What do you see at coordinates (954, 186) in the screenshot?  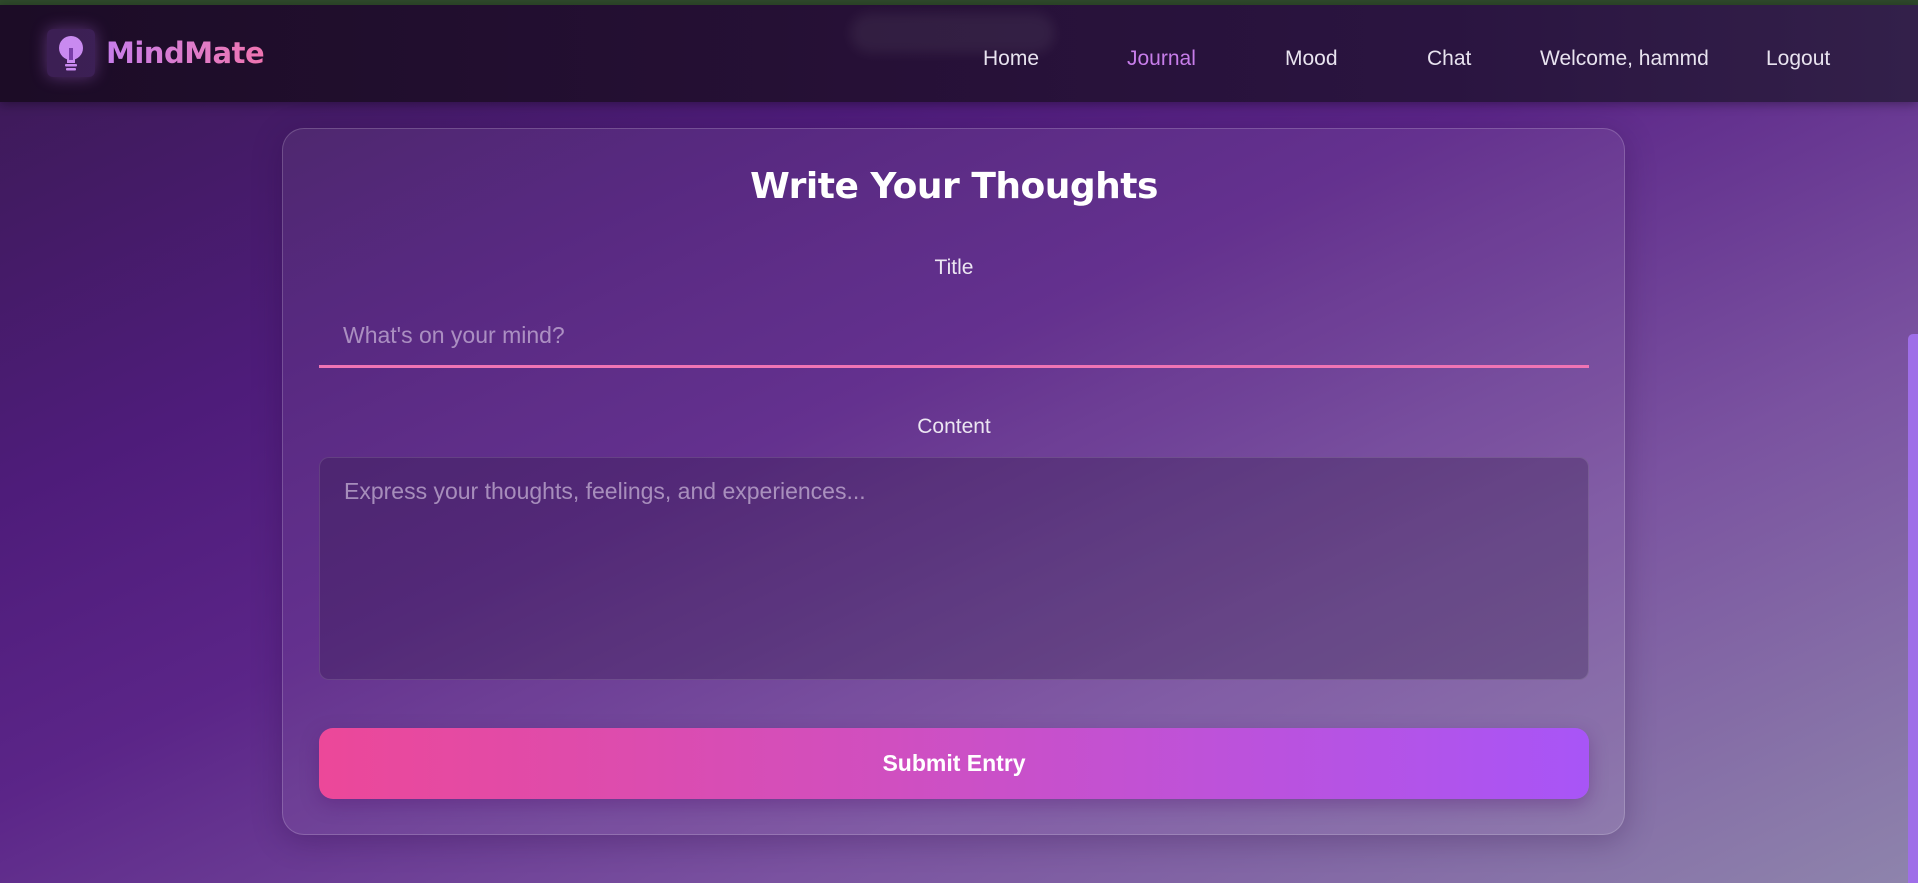 I see `page-title: Write Your Thoughts` at bounding box center [954, 186].